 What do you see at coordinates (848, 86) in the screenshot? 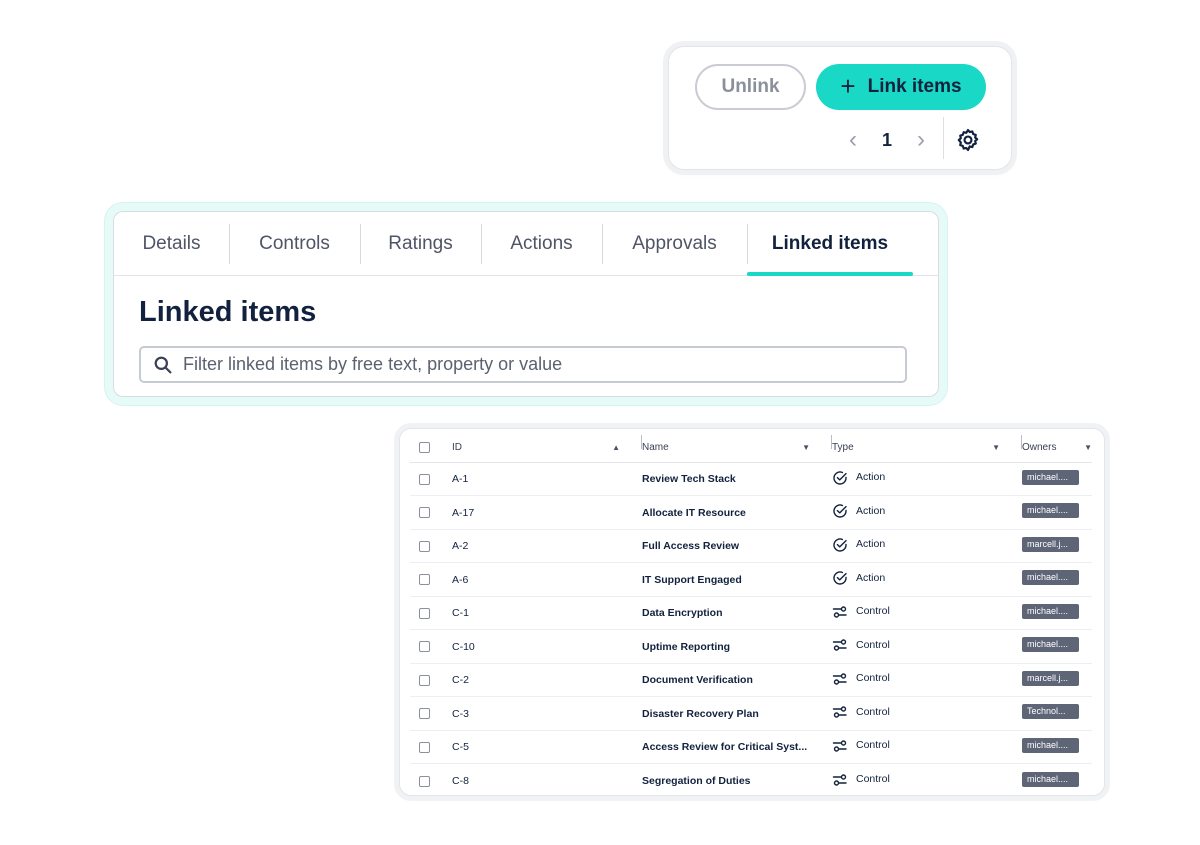
I see `plus-icon: +` at bounding box center [848, 86].